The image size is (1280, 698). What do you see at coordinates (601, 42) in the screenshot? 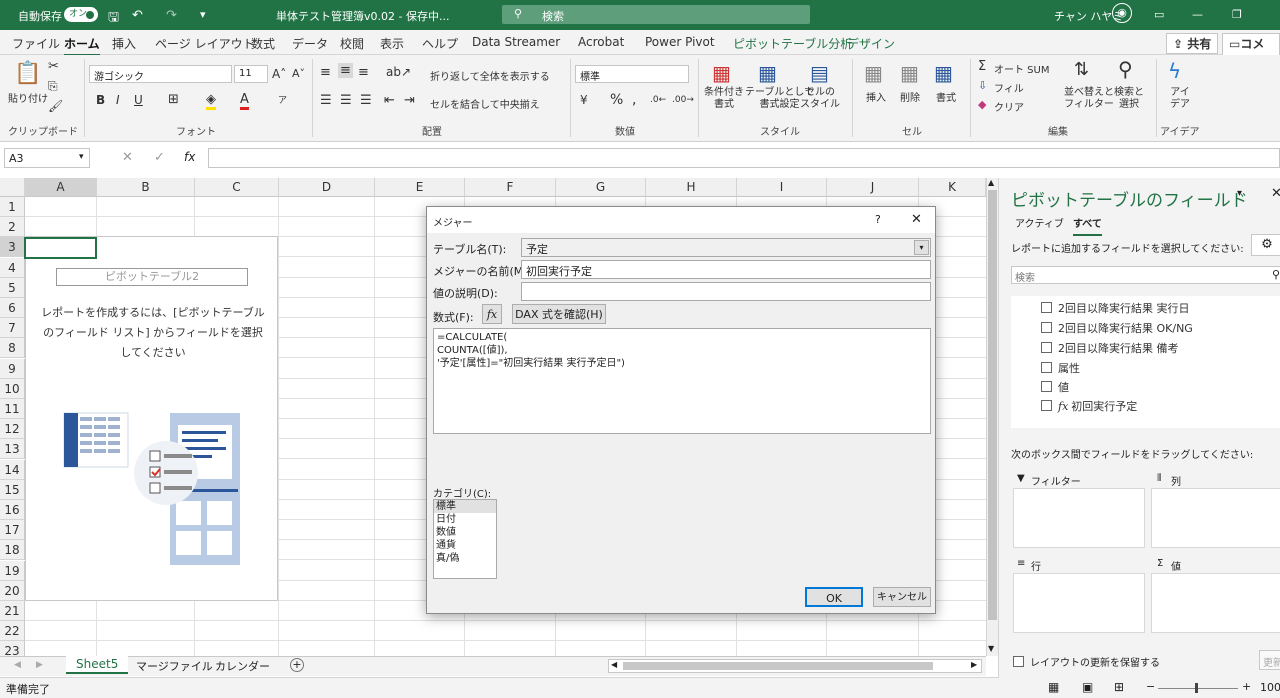
I see `tab-acrobat: Acrobat` at bounding box center [601, 42].